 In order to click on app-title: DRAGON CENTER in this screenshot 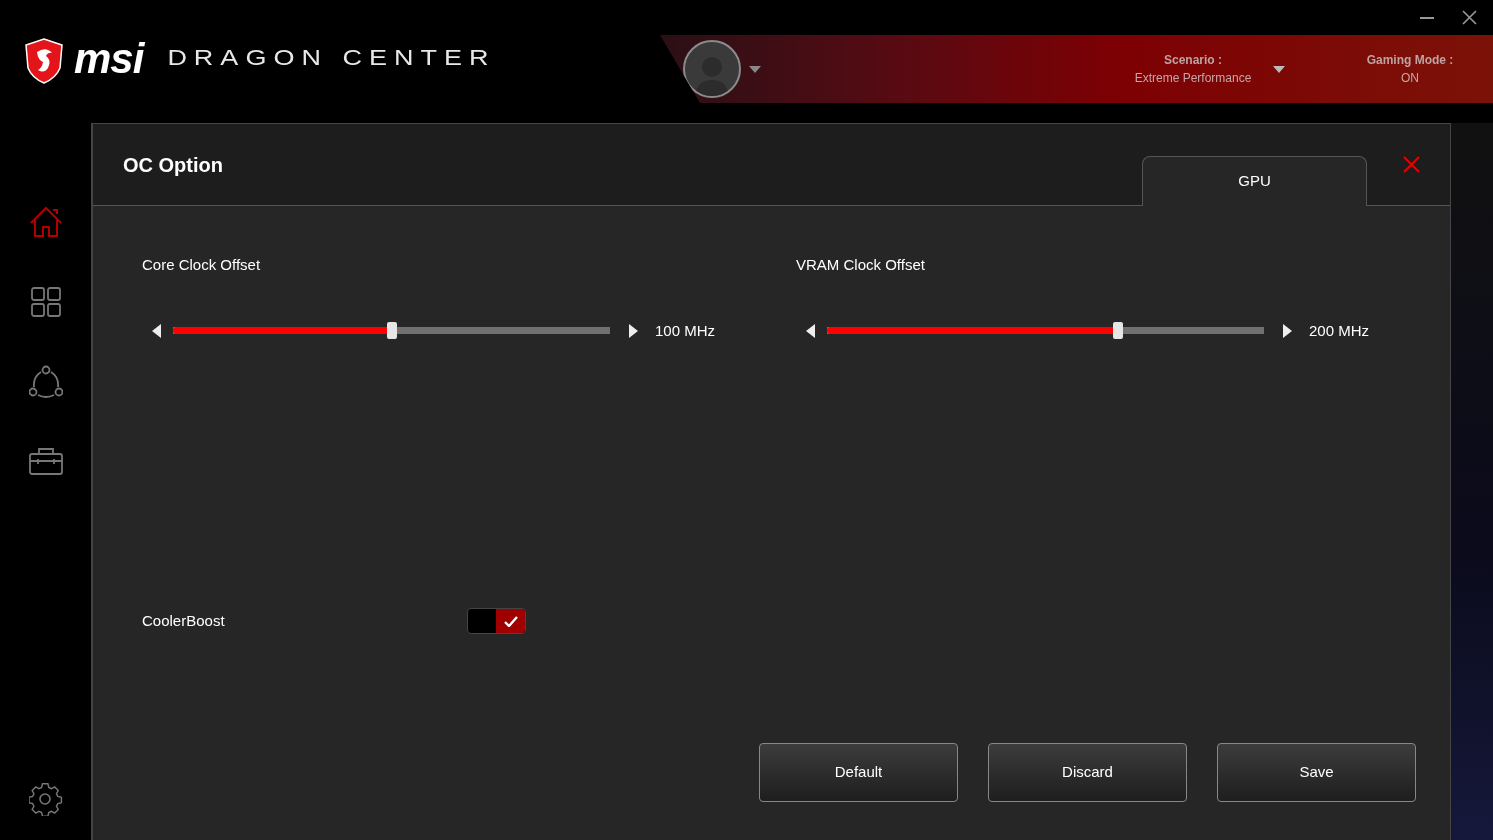, I will do `click(331, 59)`.